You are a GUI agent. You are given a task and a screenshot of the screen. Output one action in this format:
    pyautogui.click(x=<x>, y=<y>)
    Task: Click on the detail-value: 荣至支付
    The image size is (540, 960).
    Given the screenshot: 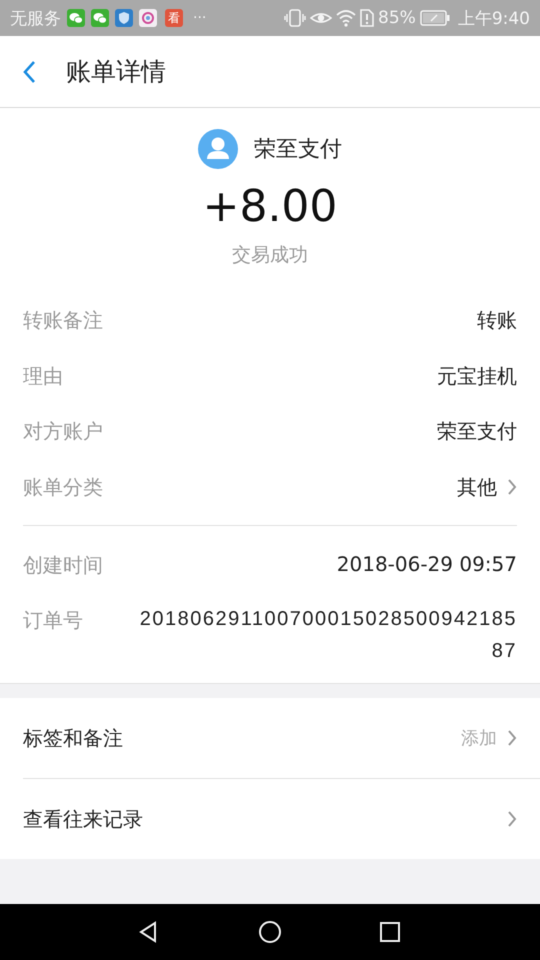 What is the action you would take?
    pyautogui.click(x=477, y=432)
    